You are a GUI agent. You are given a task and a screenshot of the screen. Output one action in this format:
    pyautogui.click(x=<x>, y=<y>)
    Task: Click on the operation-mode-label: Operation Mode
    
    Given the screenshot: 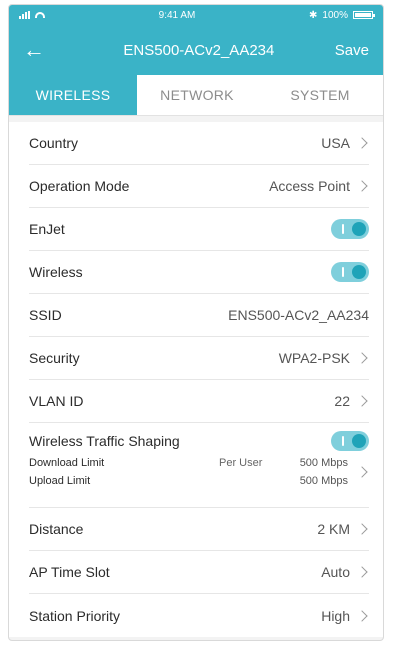 What is the action you would take?
    pyautogui.click(x=79, y=186)
    